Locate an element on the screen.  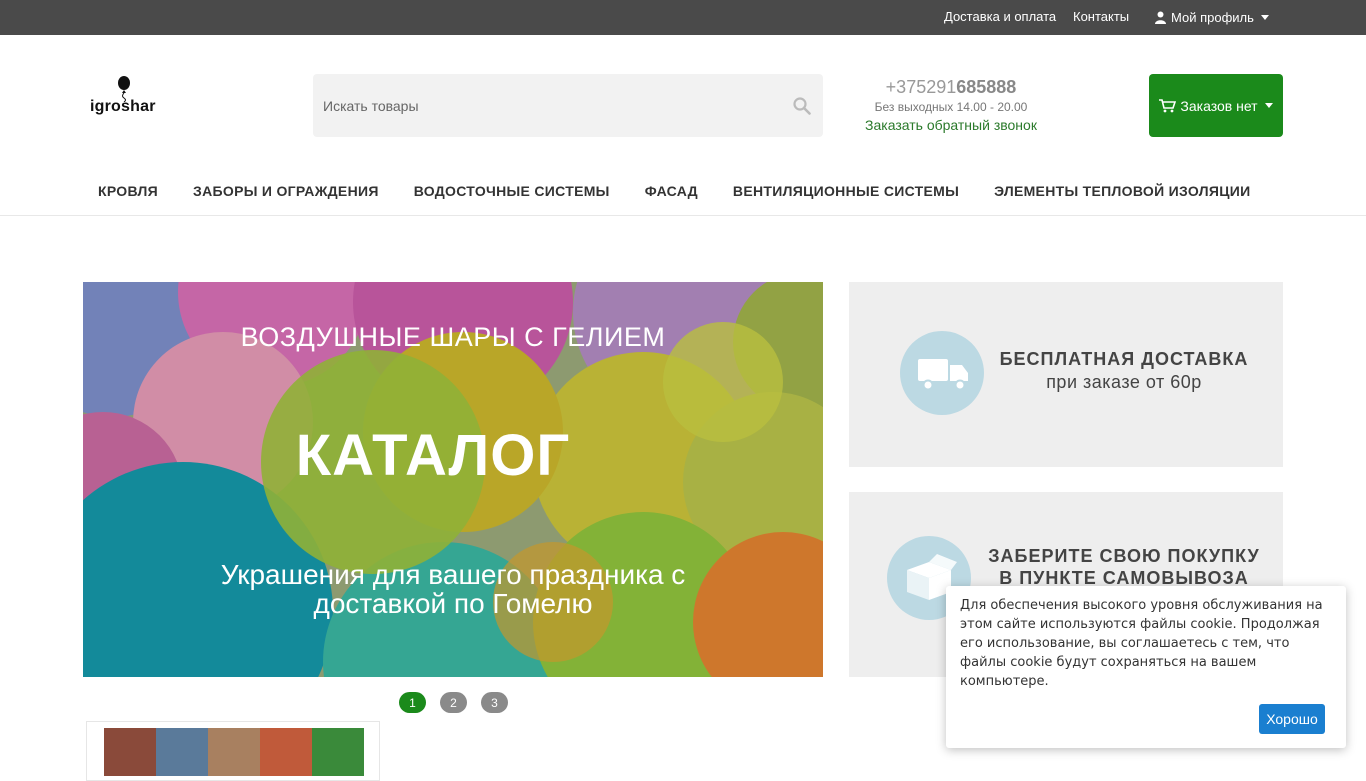
logo-text: igroshar is located at coordinates (123, 106).